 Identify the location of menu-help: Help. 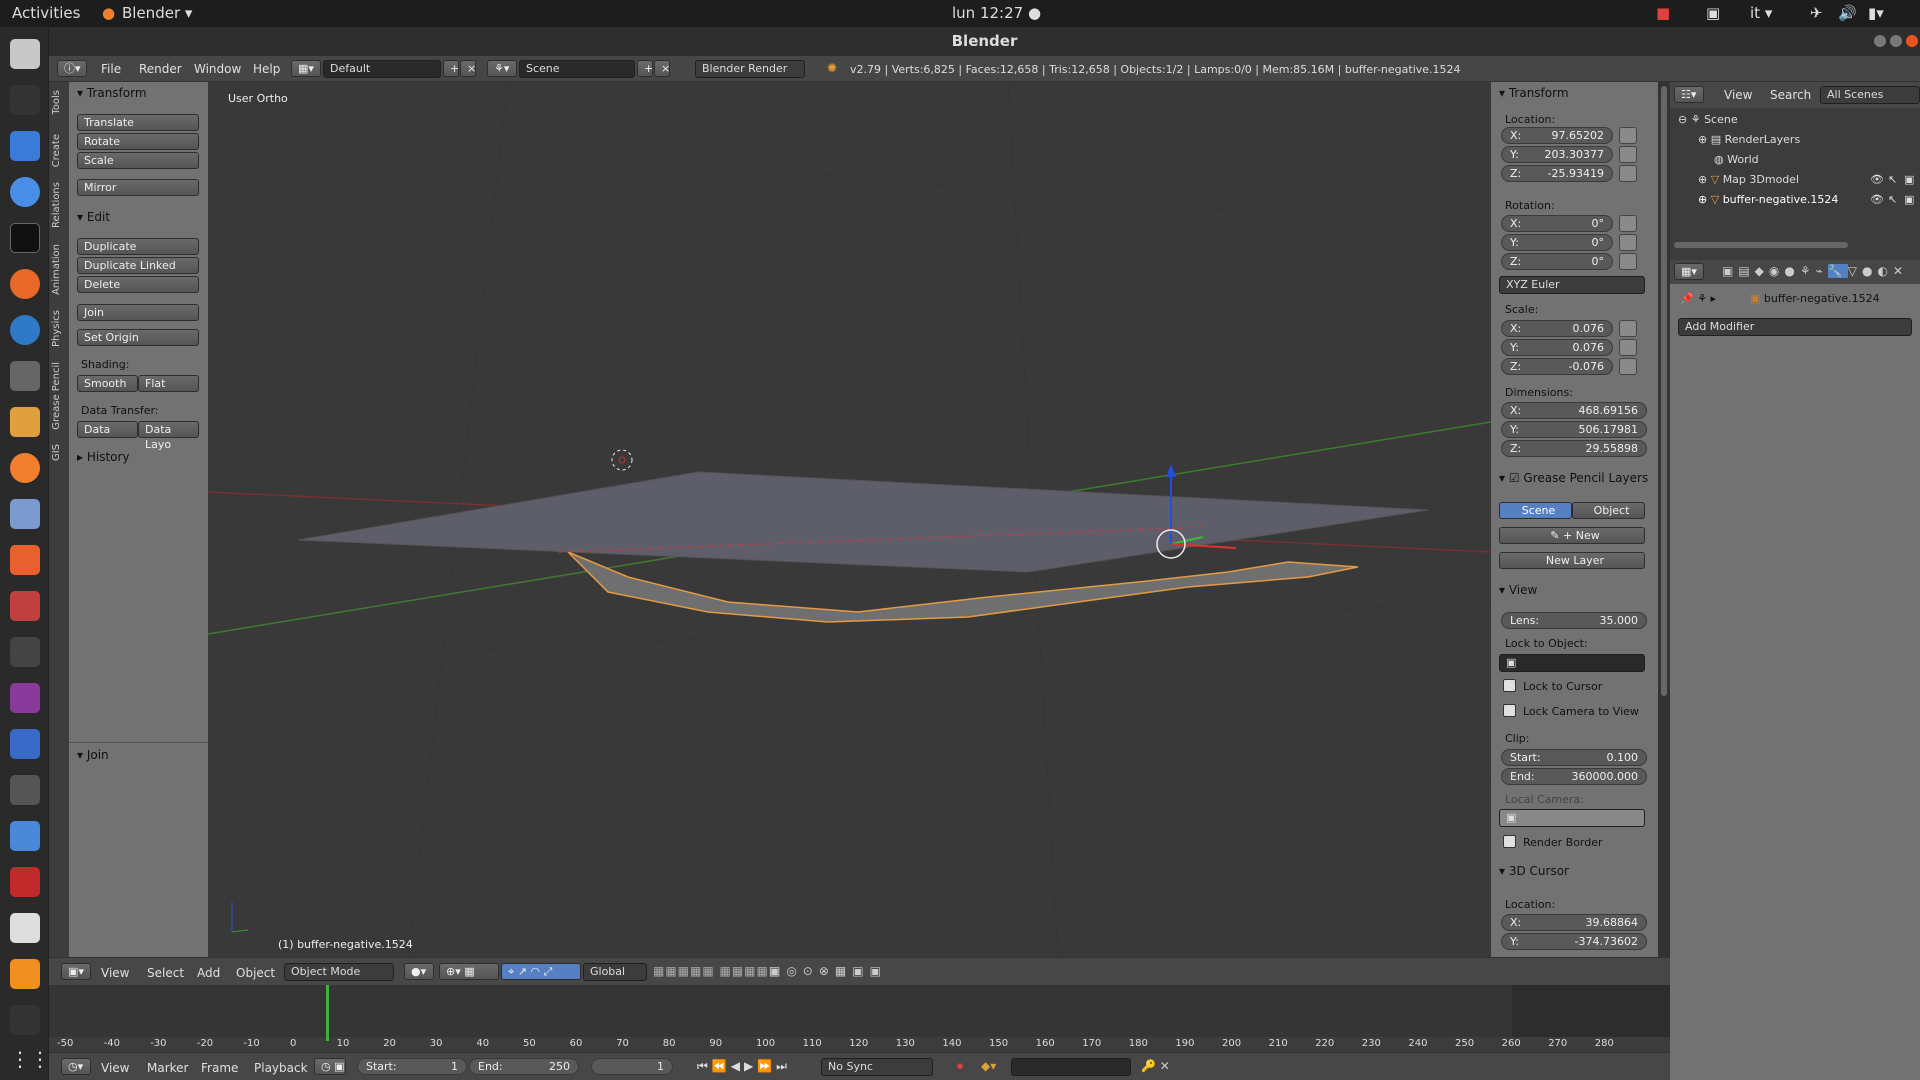
(266, 69).